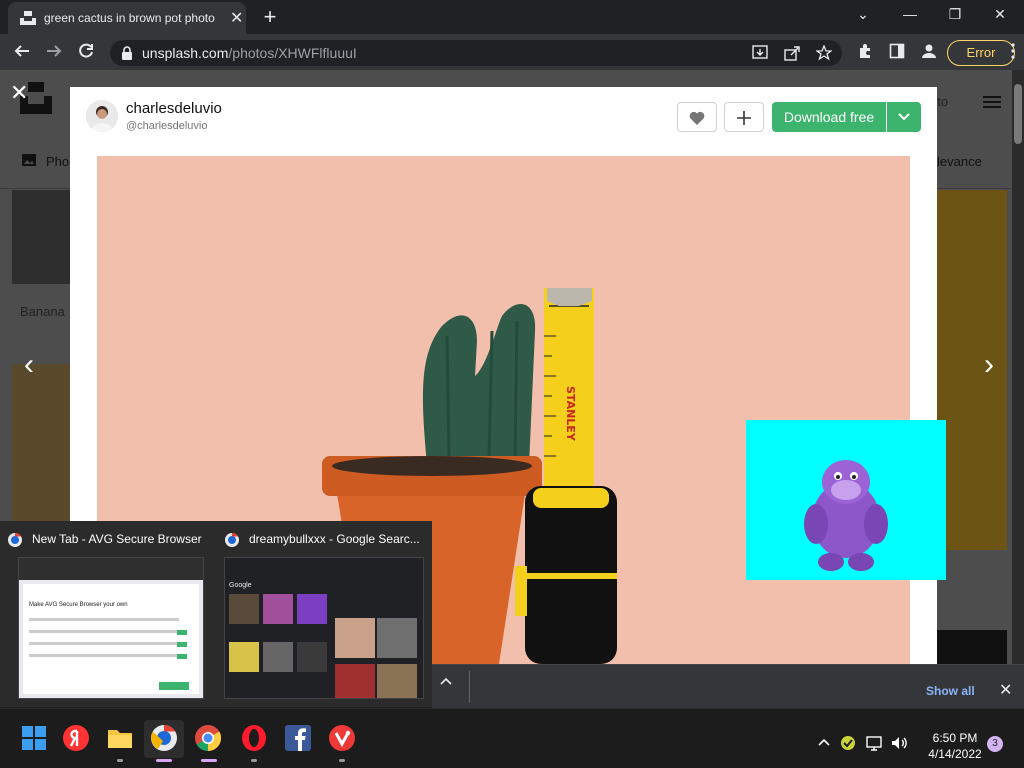  What do you see at coordinates (129, 18) in the screenshot?
I see `tab-title: green cactus in brown pot photo` at bounding box center [129, 18].